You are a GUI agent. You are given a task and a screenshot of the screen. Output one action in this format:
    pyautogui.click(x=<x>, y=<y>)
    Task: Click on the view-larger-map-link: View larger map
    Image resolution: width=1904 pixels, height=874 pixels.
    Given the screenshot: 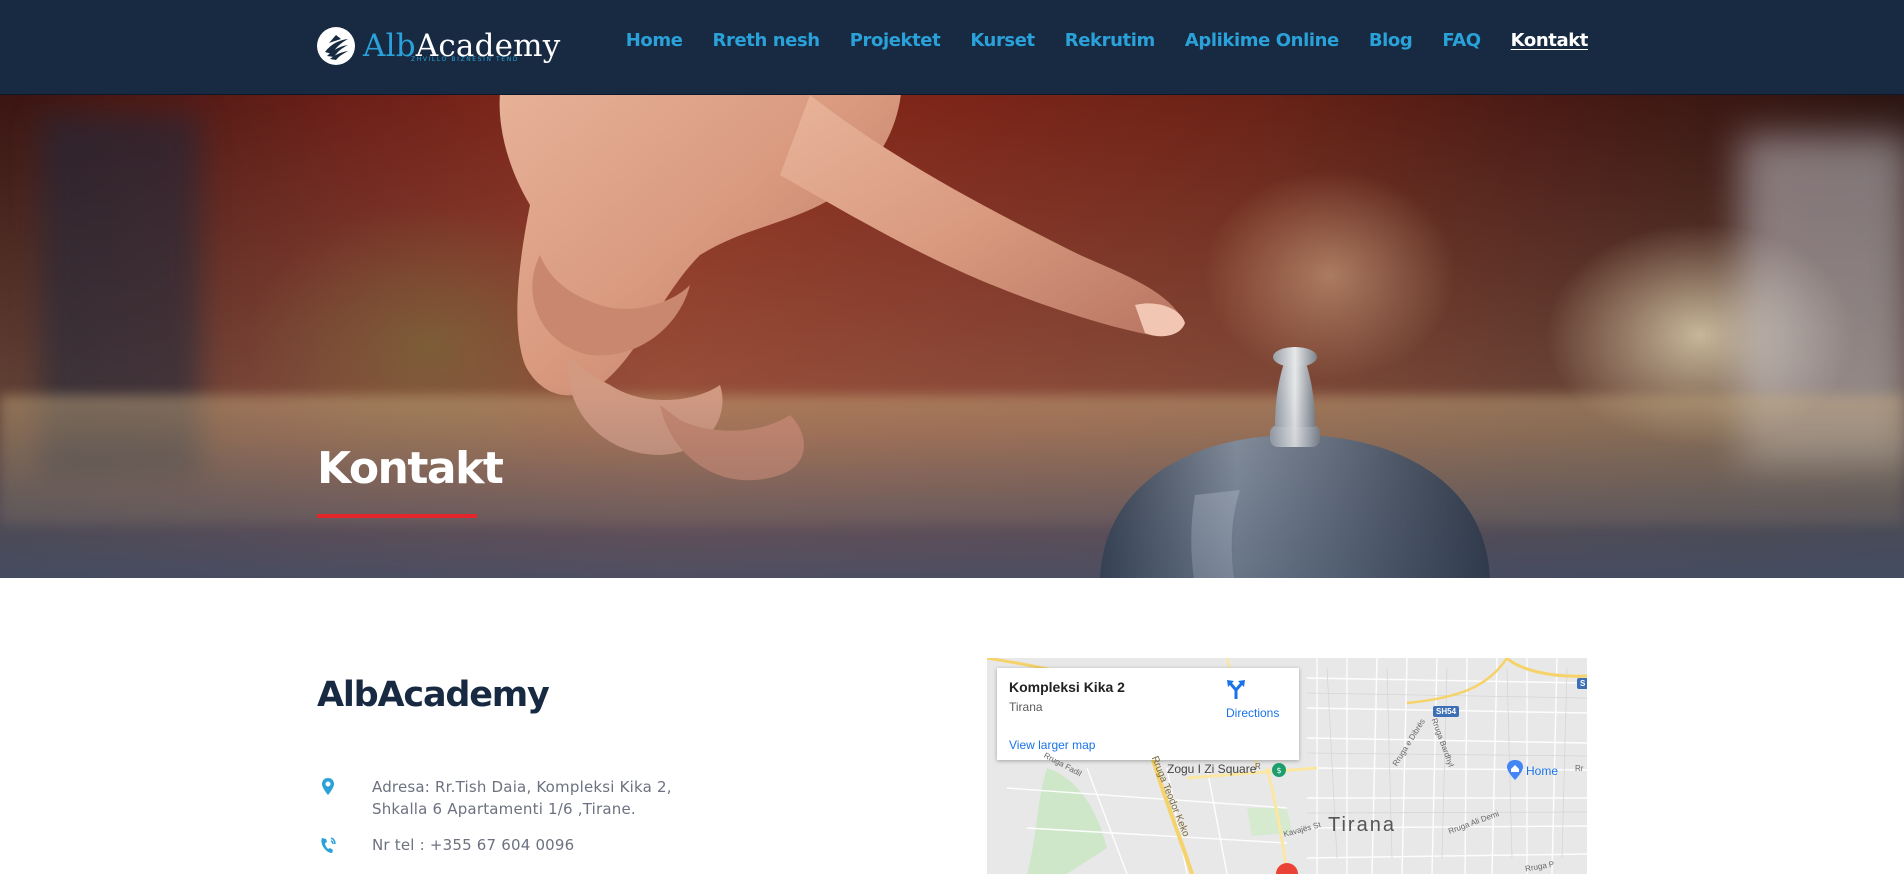 What is the action you would take?
    pyautogui.click(x=1052, y=745)
    